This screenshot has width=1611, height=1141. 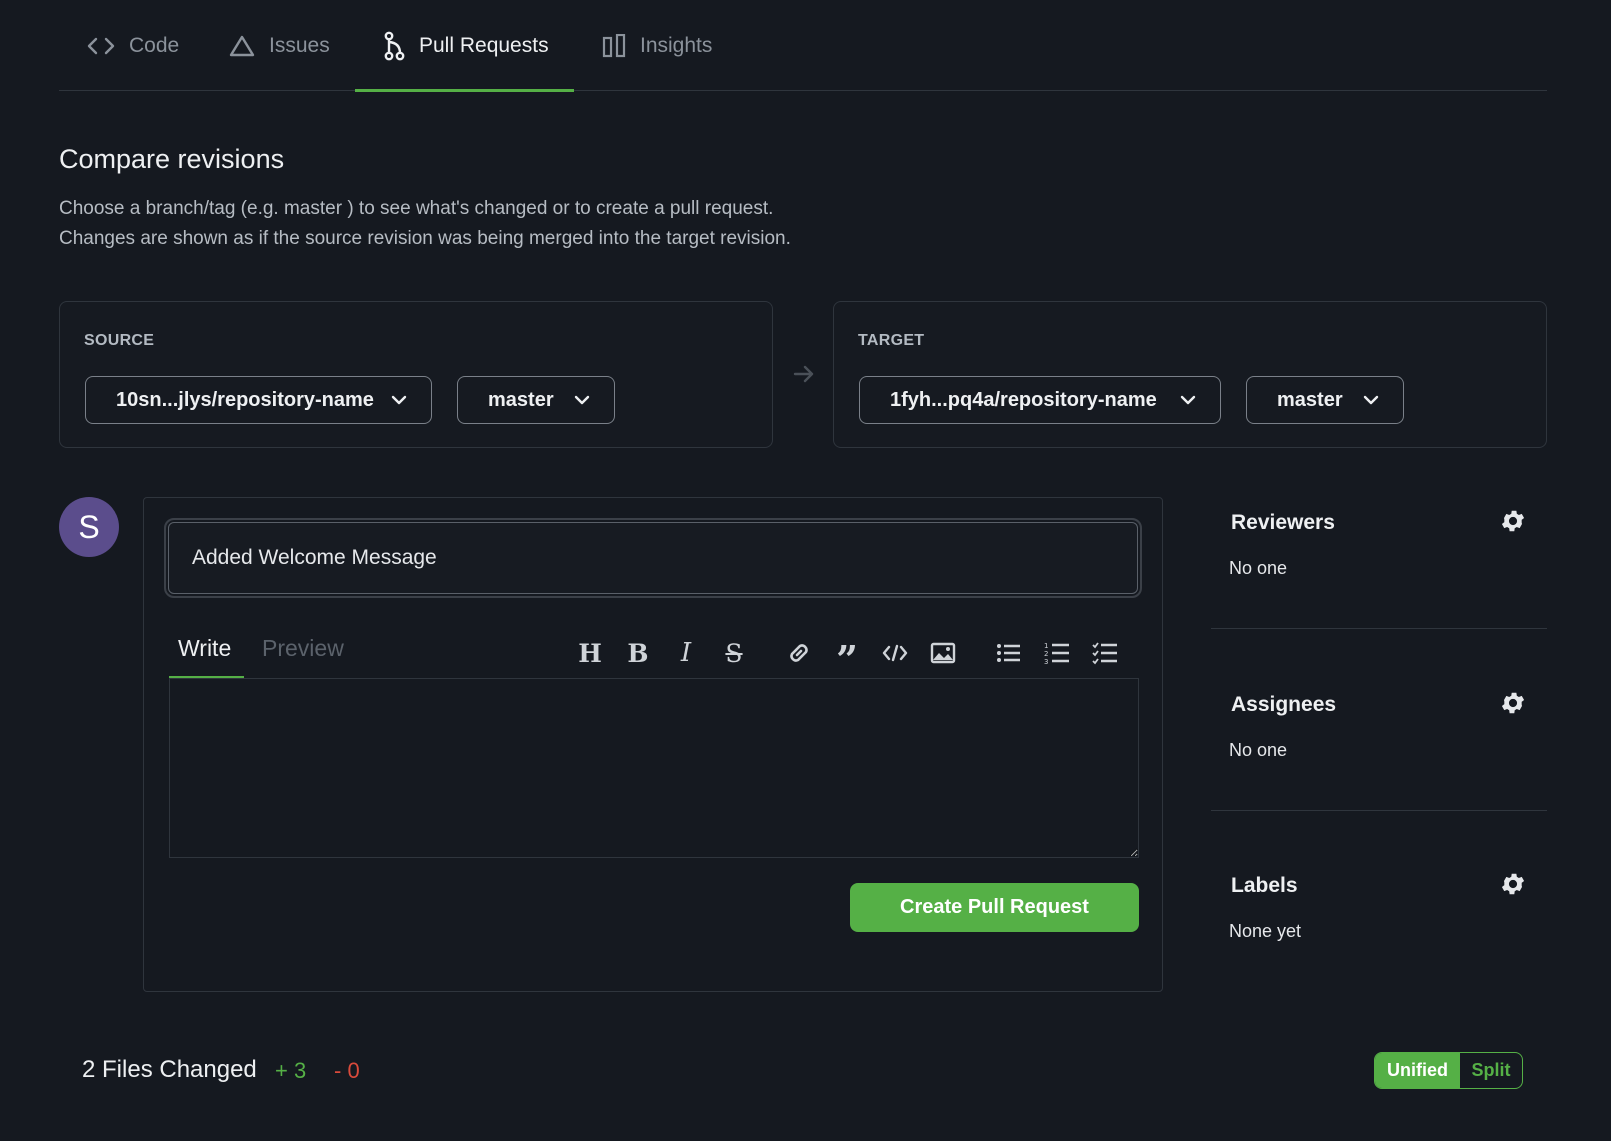 I want to click on svg-text: 1, so click(x=1046, y=646).